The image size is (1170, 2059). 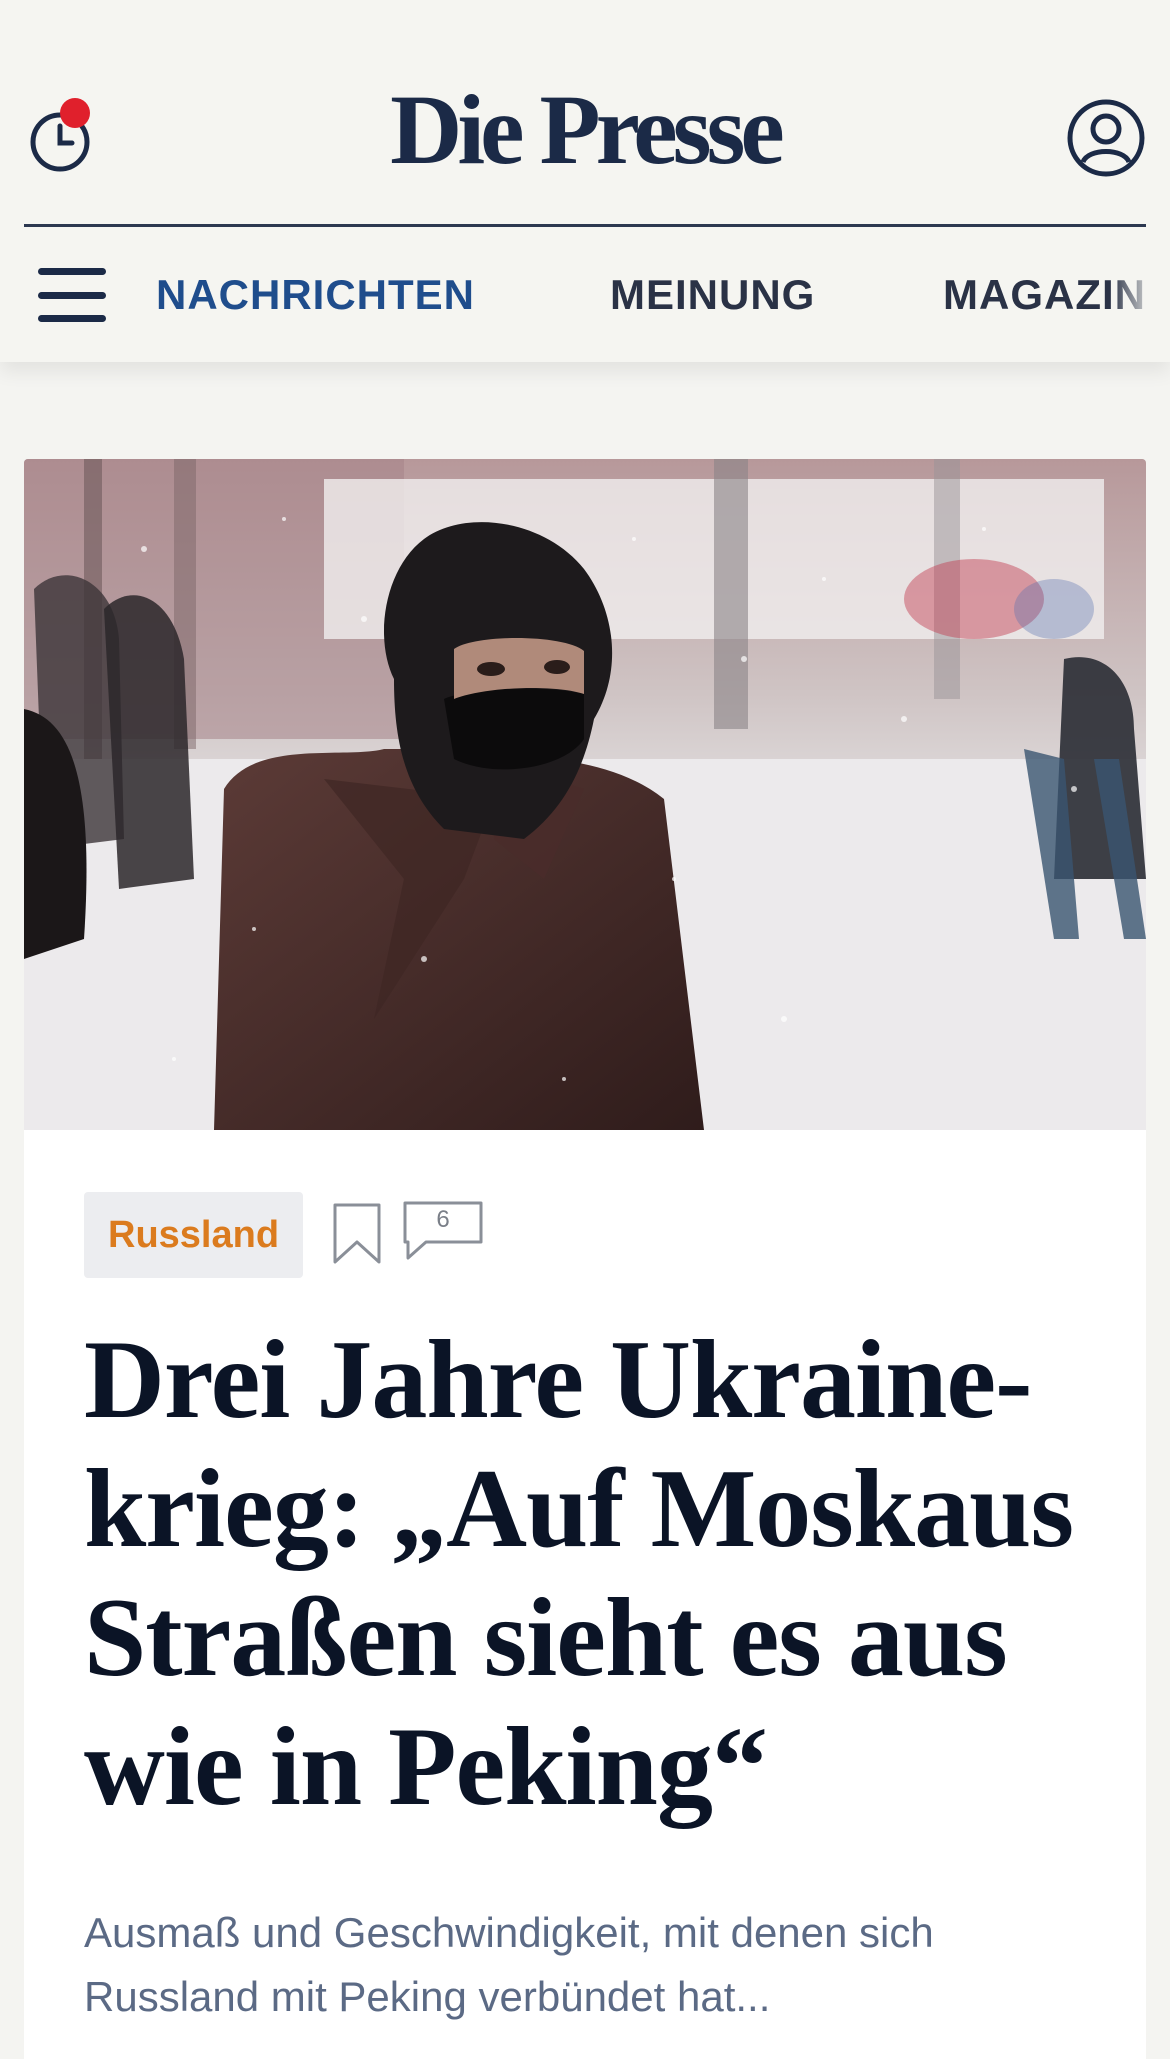 What do you see at coordinates (72, 271) in the screenshot?
I see `hamburger-icon` at bounding box center [72, 271].